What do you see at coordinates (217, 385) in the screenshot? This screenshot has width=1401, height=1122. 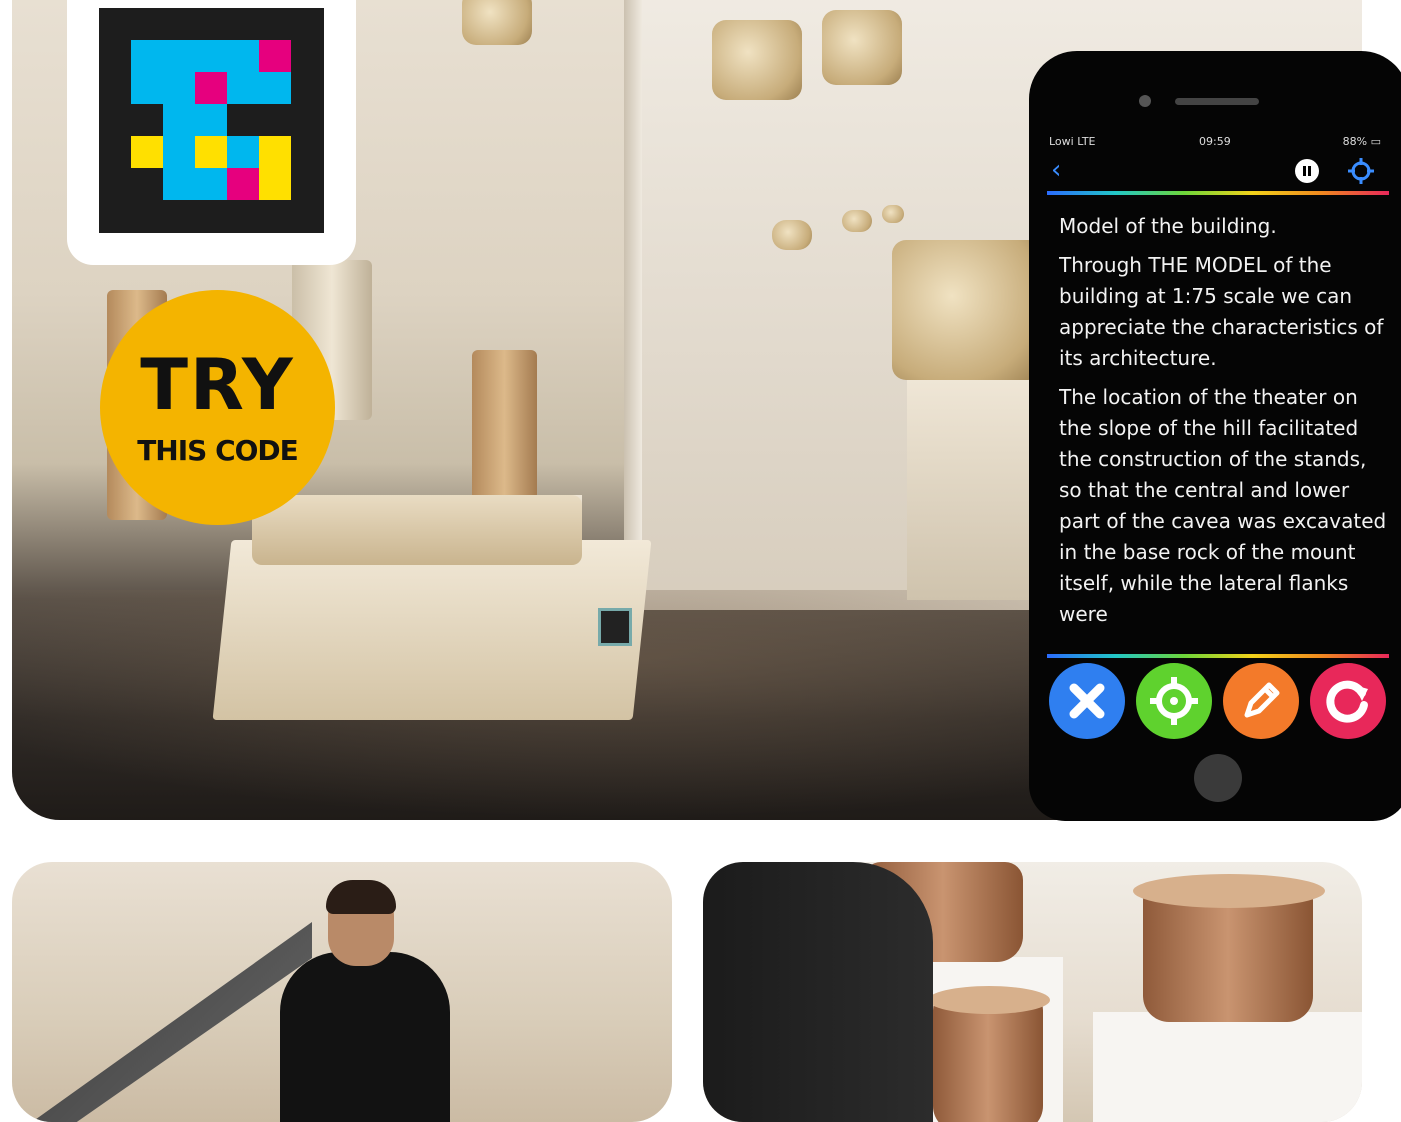 I see `badge-title: TRY` at bounding box center [217, 385].